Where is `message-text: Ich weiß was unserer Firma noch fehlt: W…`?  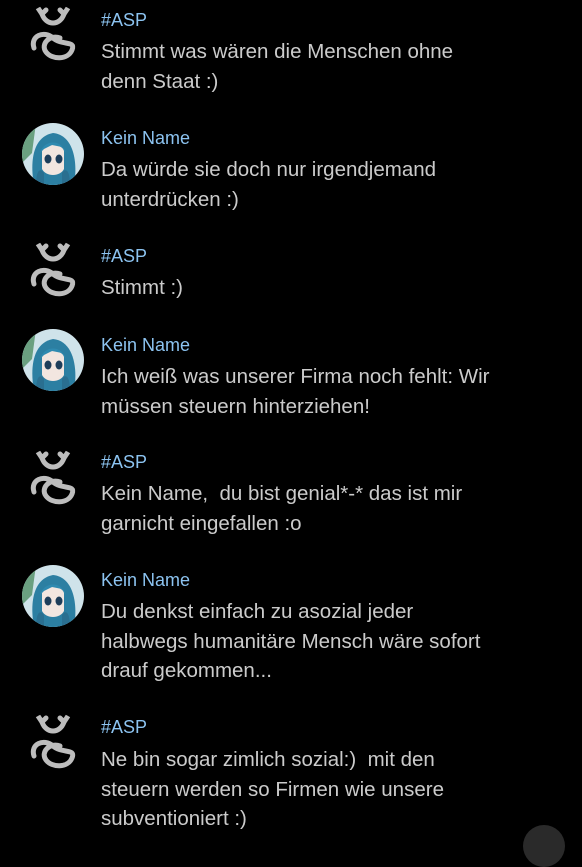 message-text: Ich weiß was unserer Firma noch fehlt: W… is located at coordinates (295, 391).